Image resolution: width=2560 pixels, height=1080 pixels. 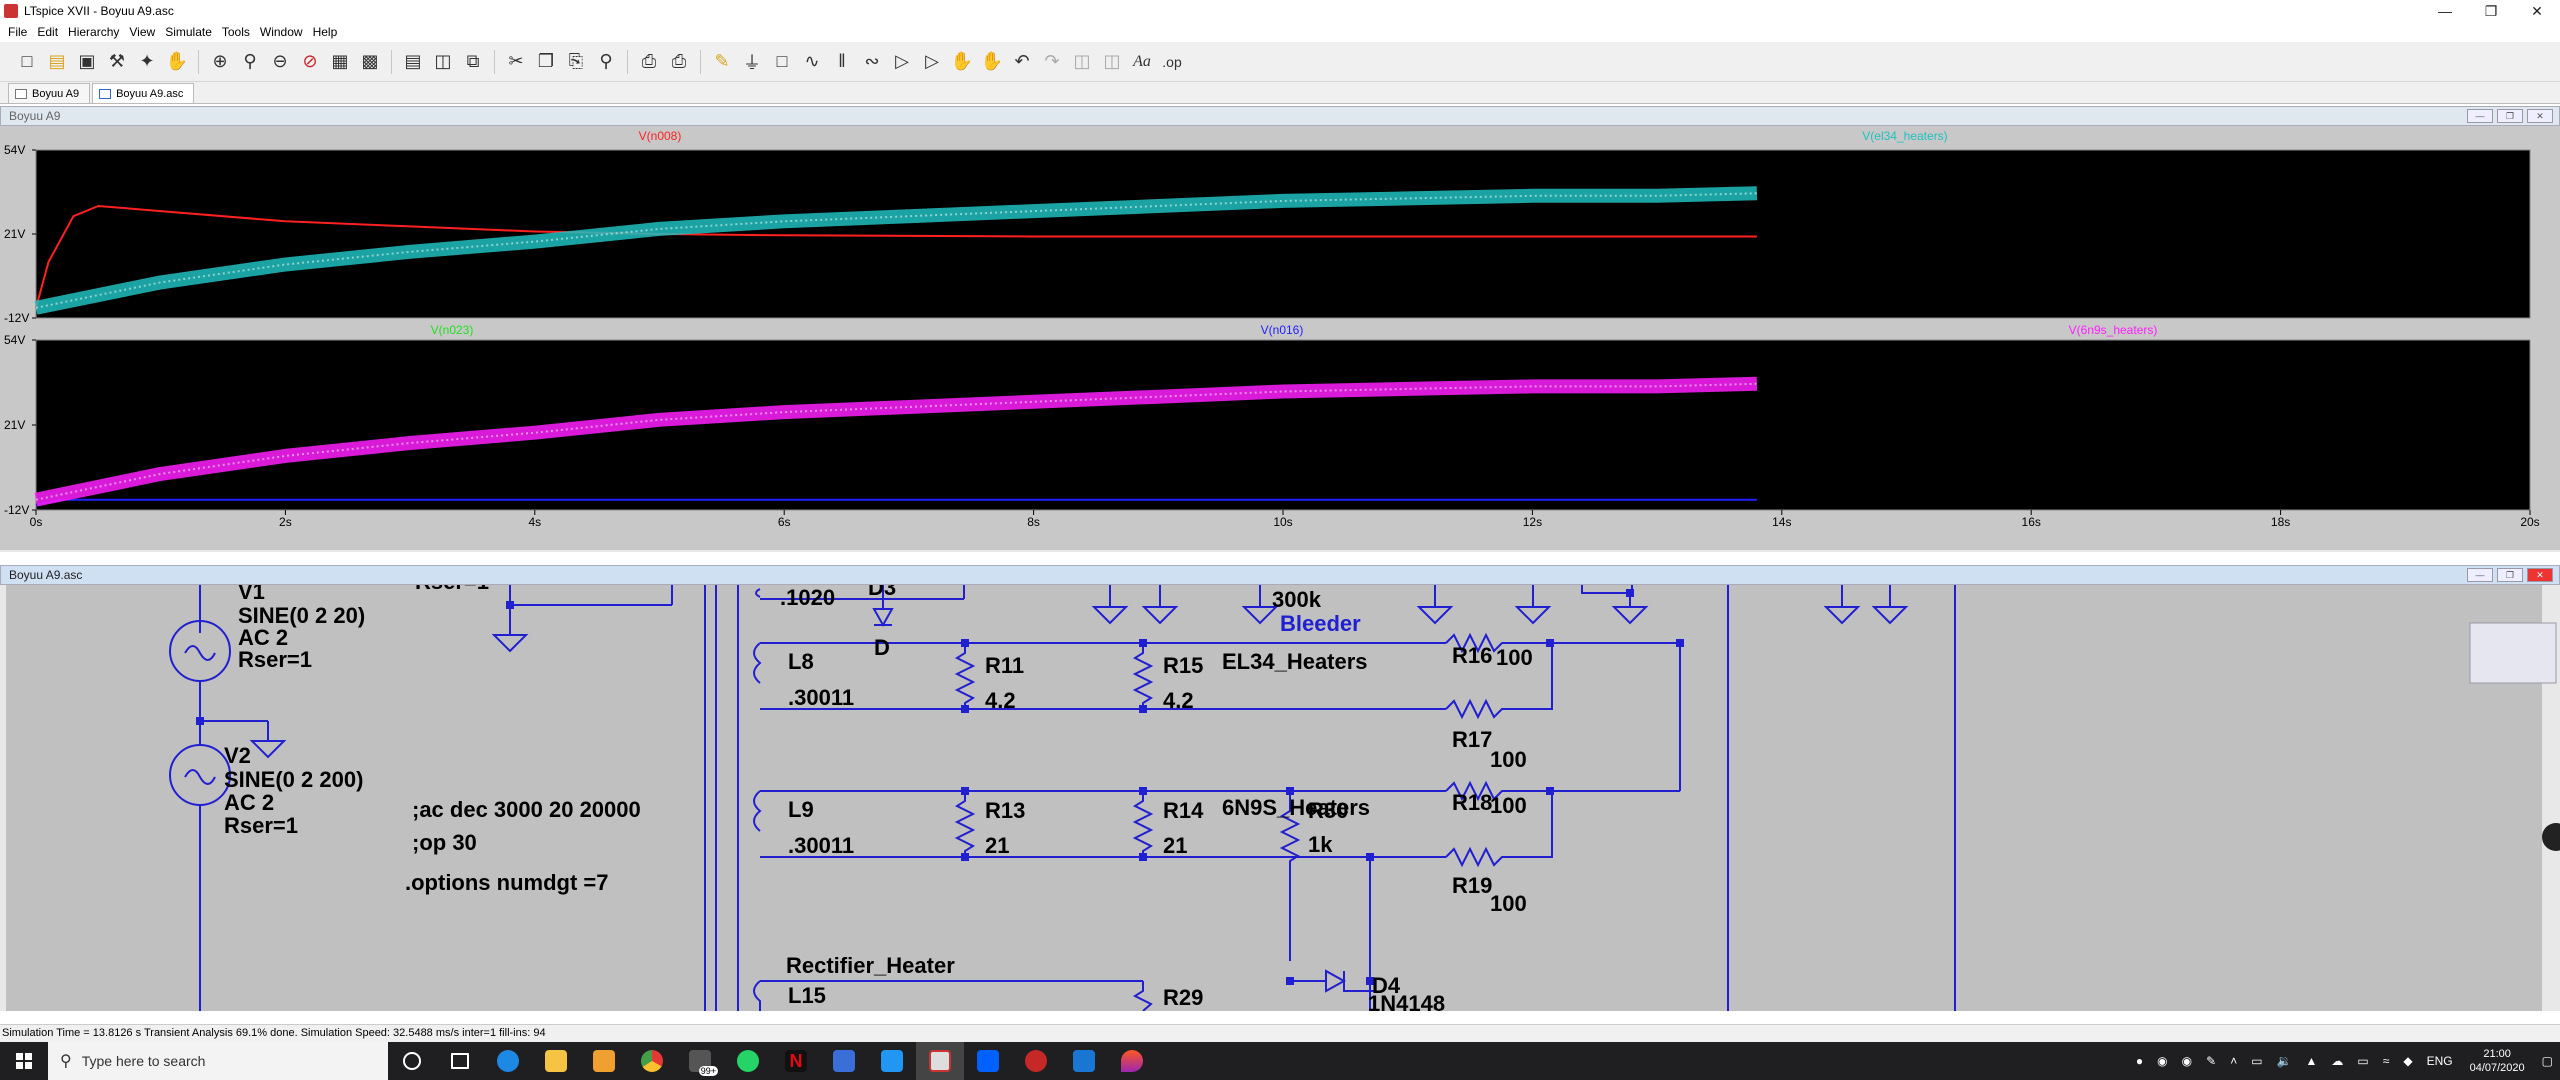 What do you see at coordinates (992, 62) in the screenshot?
I see `drag-icon: ✋` at bounding box center [992, 62].